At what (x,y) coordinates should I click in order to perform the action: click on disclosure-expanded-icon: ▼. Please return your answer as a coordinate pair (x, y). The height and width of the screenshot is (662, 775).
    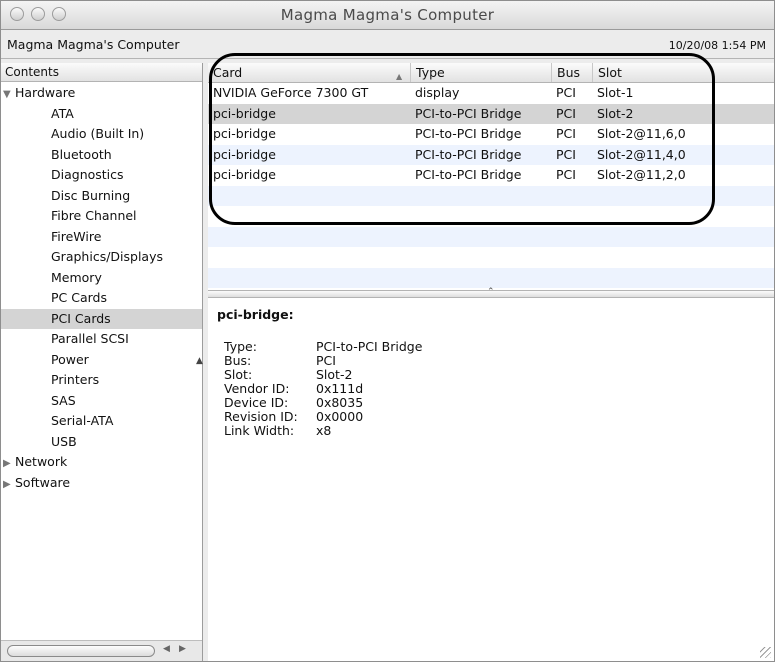
    Looking at the image, I should click on (9, 95).